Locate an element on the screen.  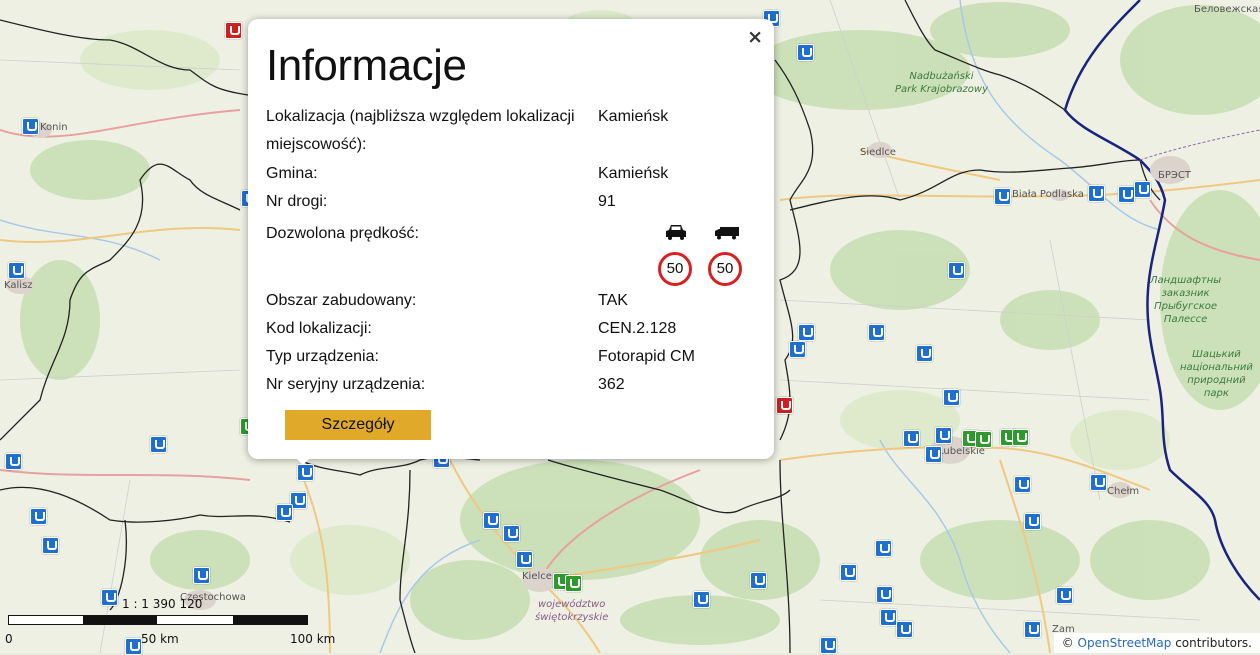
place-label-zakaznik: Ландшафтны заказник Прыбугское Палессе is located at coordinates (1186, 300).